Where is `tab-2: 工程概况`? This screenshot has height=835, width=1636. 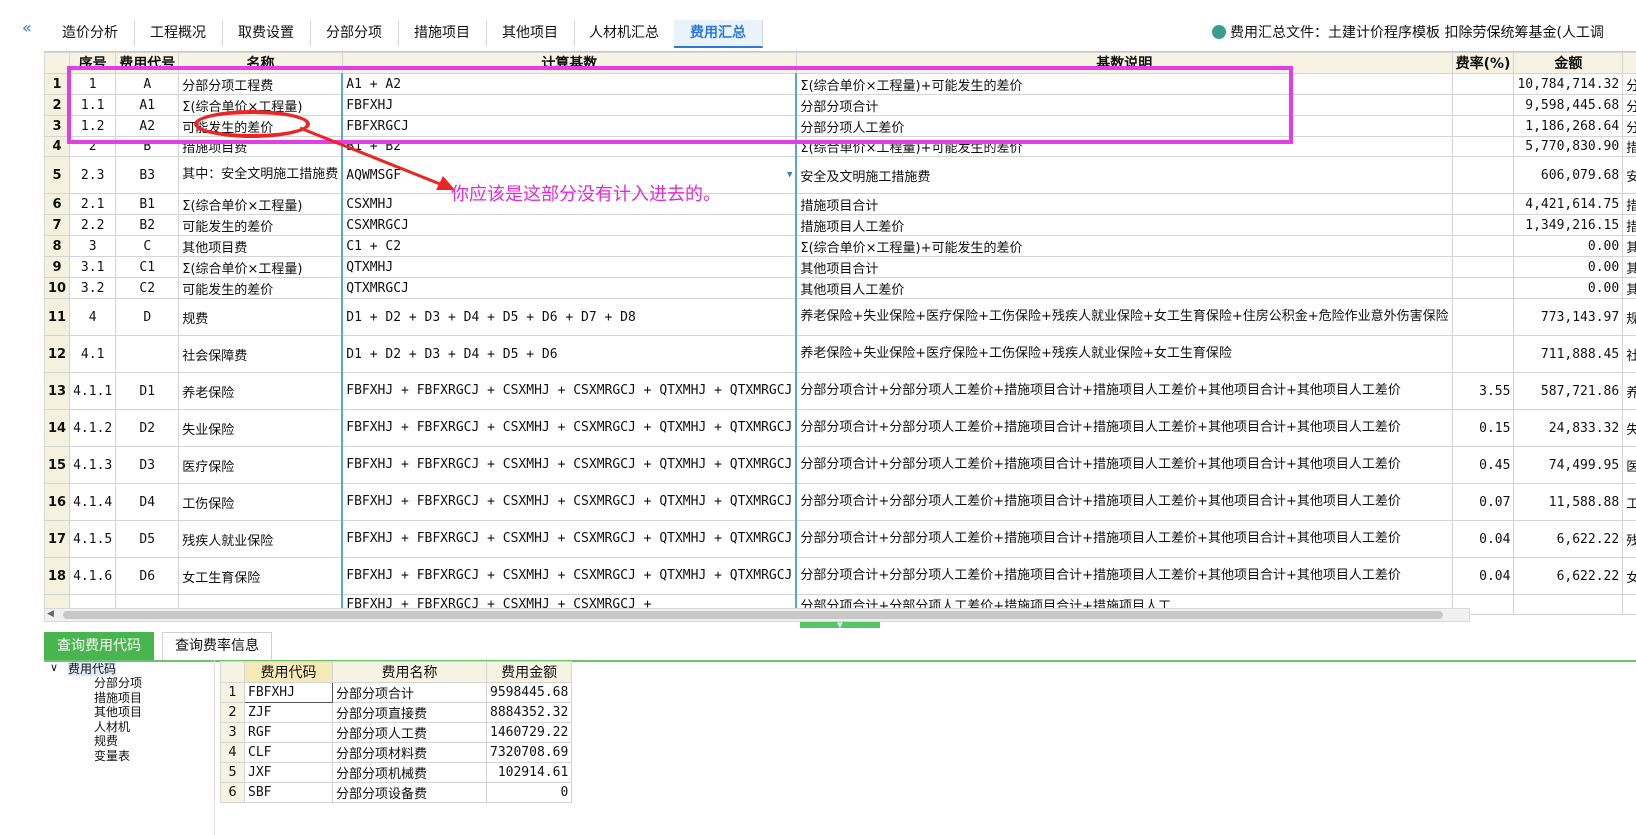 tab-2: 工程概况 is located at coordinates (178, 33).